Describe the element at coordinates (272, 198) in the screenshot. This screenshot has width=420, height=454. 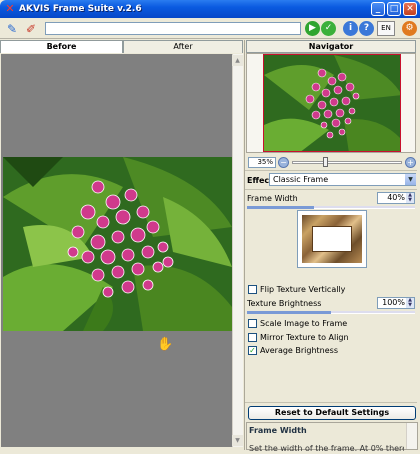
I see `frame-width-label: Frame Width` at that location.